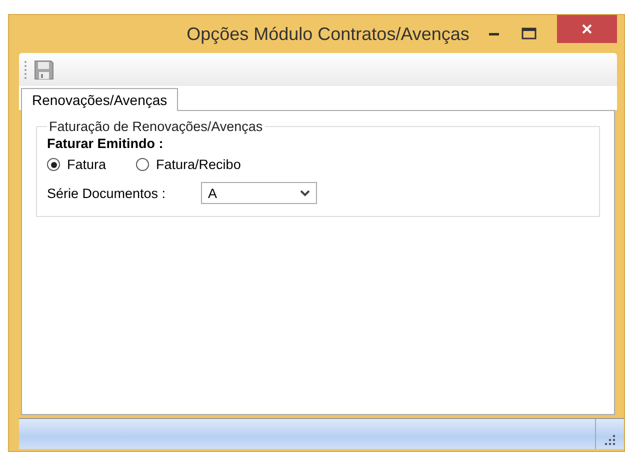 The image size is (625, 452). Describe the element at coordinates (99, 99) in the screenshot. I see `tab: Renovações/Avenças` at that location.